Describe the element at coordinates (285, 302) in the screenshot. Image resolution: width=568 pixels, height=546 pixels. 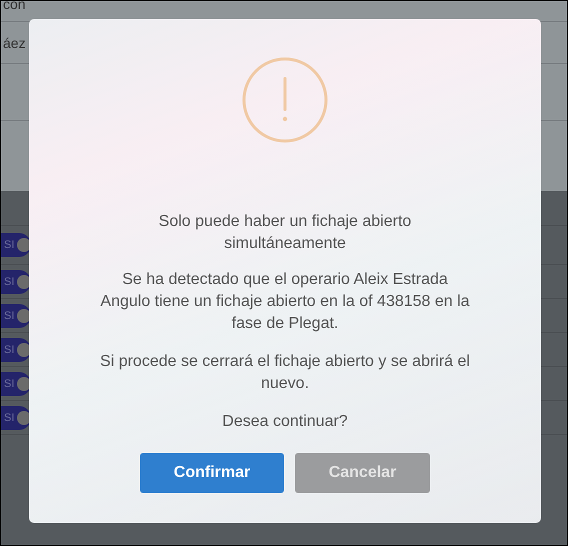
I see `dialog-message: Se ha detectado que el operario Aleix Estrada Angulo tiene un fichaje abierto en la of 438158 en la fase de Plegat.` at that location.